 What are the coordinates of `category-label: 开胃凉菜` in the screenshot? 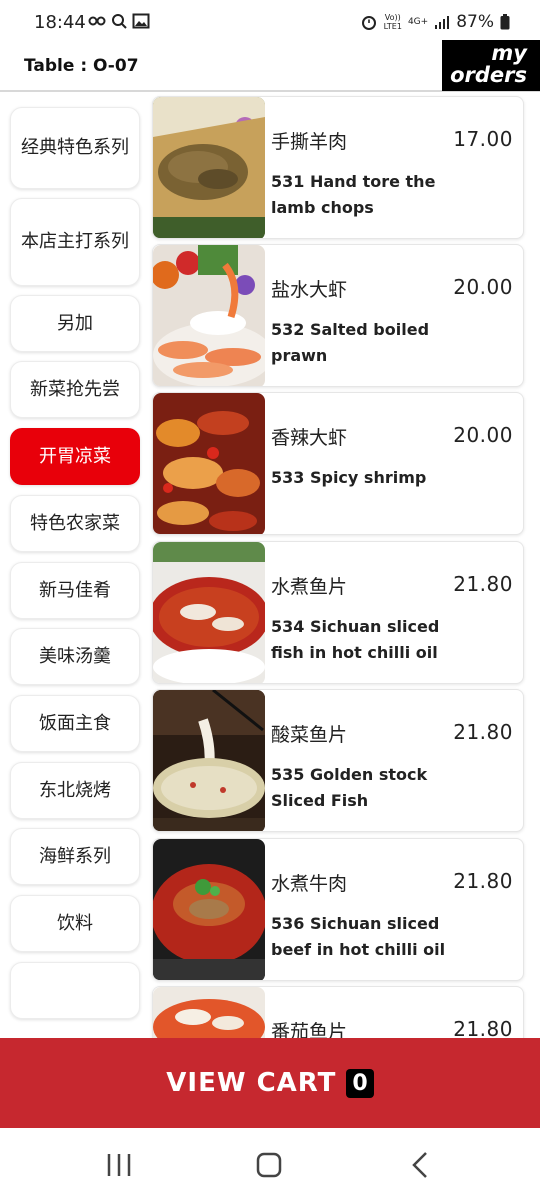 It's located at (75, 456).